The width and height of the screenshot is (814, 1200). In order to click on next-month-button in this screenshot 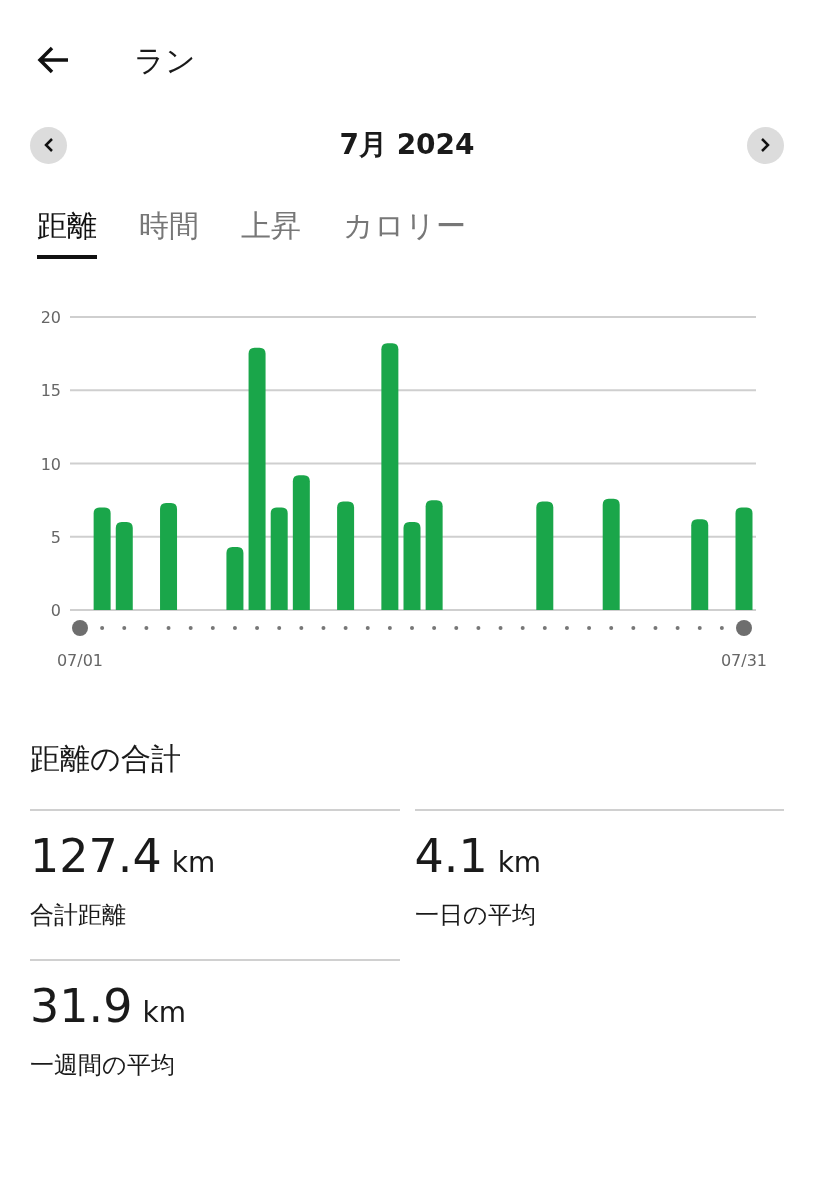, I will do `click(765, 145)`.